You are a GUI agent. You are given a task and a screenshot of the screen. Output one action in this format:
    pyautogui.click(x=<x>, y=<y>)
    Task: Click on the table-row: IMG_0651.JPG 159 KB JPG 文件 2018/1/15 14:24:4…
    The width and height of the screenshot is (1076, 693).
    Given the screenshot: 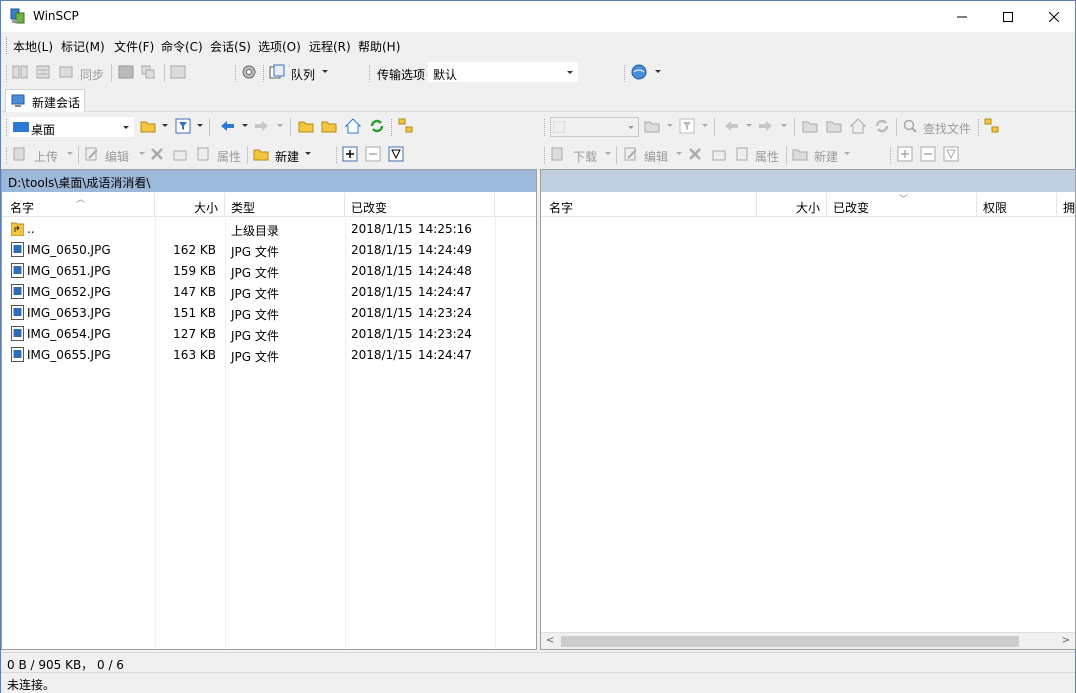 What is the action you would take?
    pyautogui.click(x=269, y=271)
    